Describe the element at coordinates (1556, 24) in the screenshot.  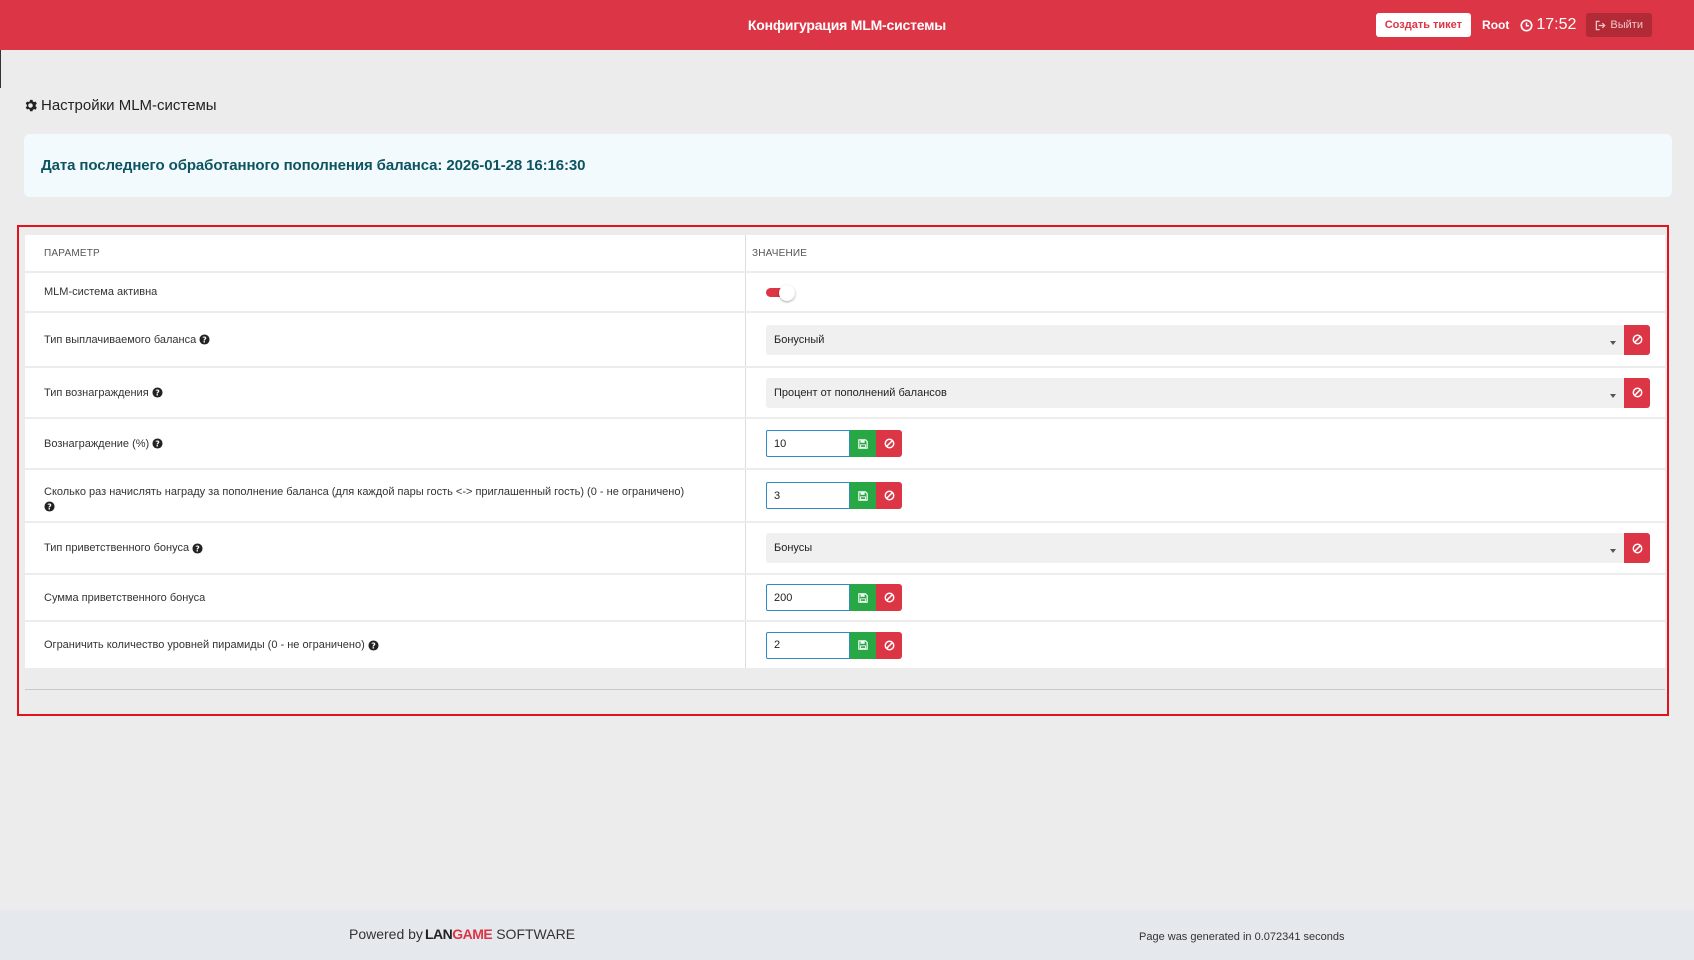
I see `clock-time: 17:52` at that location.